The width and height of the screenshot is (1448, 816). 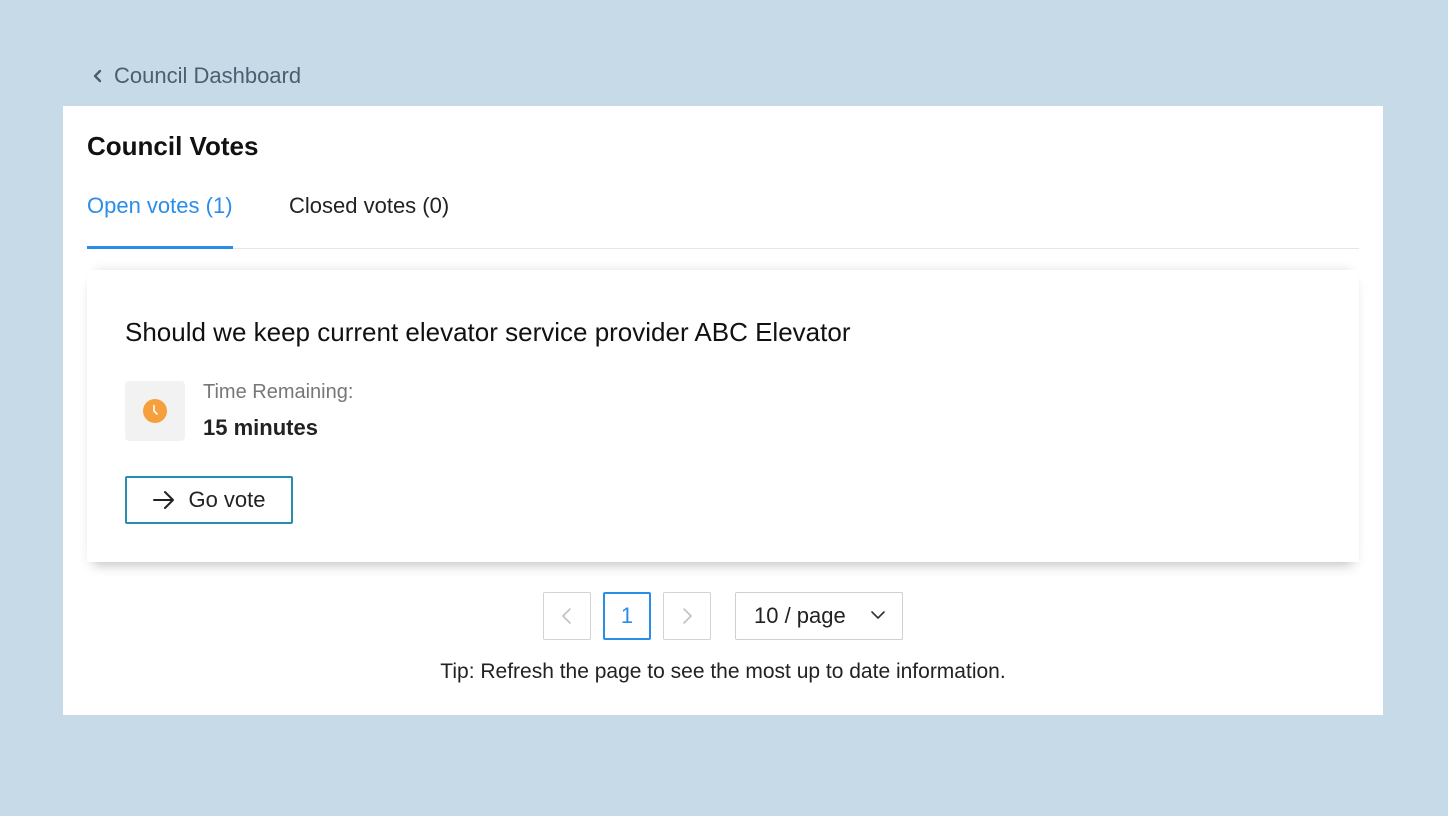 I want to click on page-number-button: 1, so click(x=627, y=616).